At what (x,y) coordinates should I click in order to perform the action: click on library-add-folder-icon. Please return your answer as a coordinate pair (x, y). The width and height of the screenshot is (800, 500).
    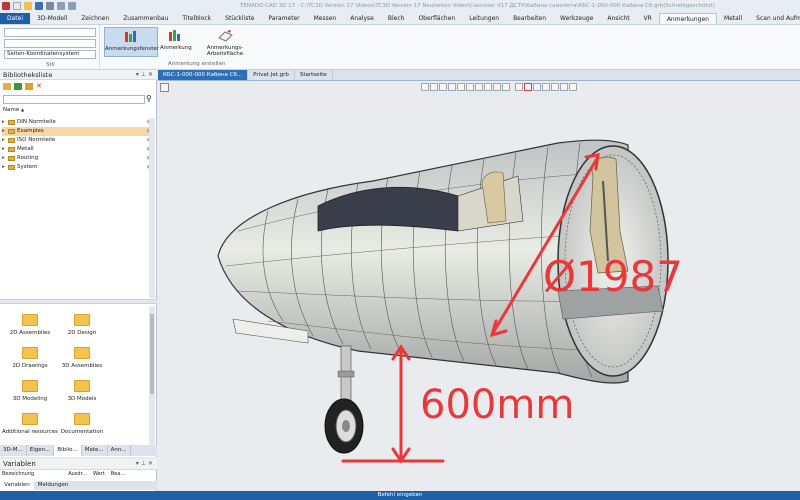
    Looking at the image, I should click on (18, 86).